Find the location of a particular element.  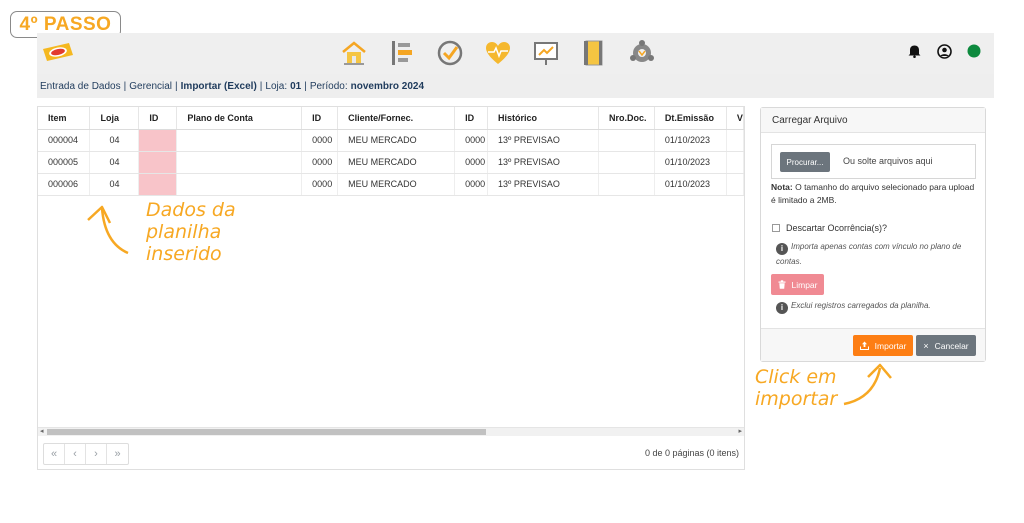

gear-network-icon is located at coordinates (642, 53).